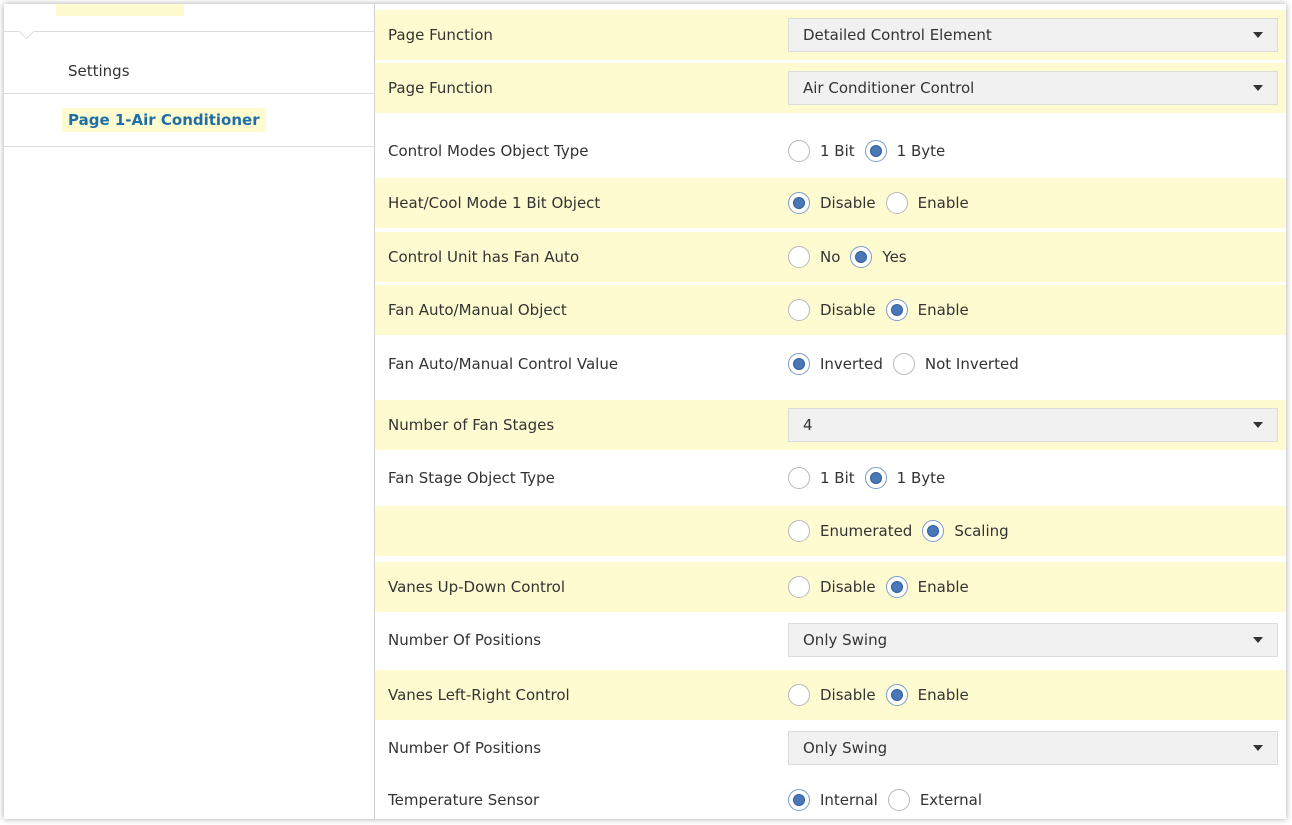 The width and height of the screenshot is (1292, 825). Describe the element at coordinates (26, 31) in the screenshot. I see `sidebar-pointer-notch` at that location.